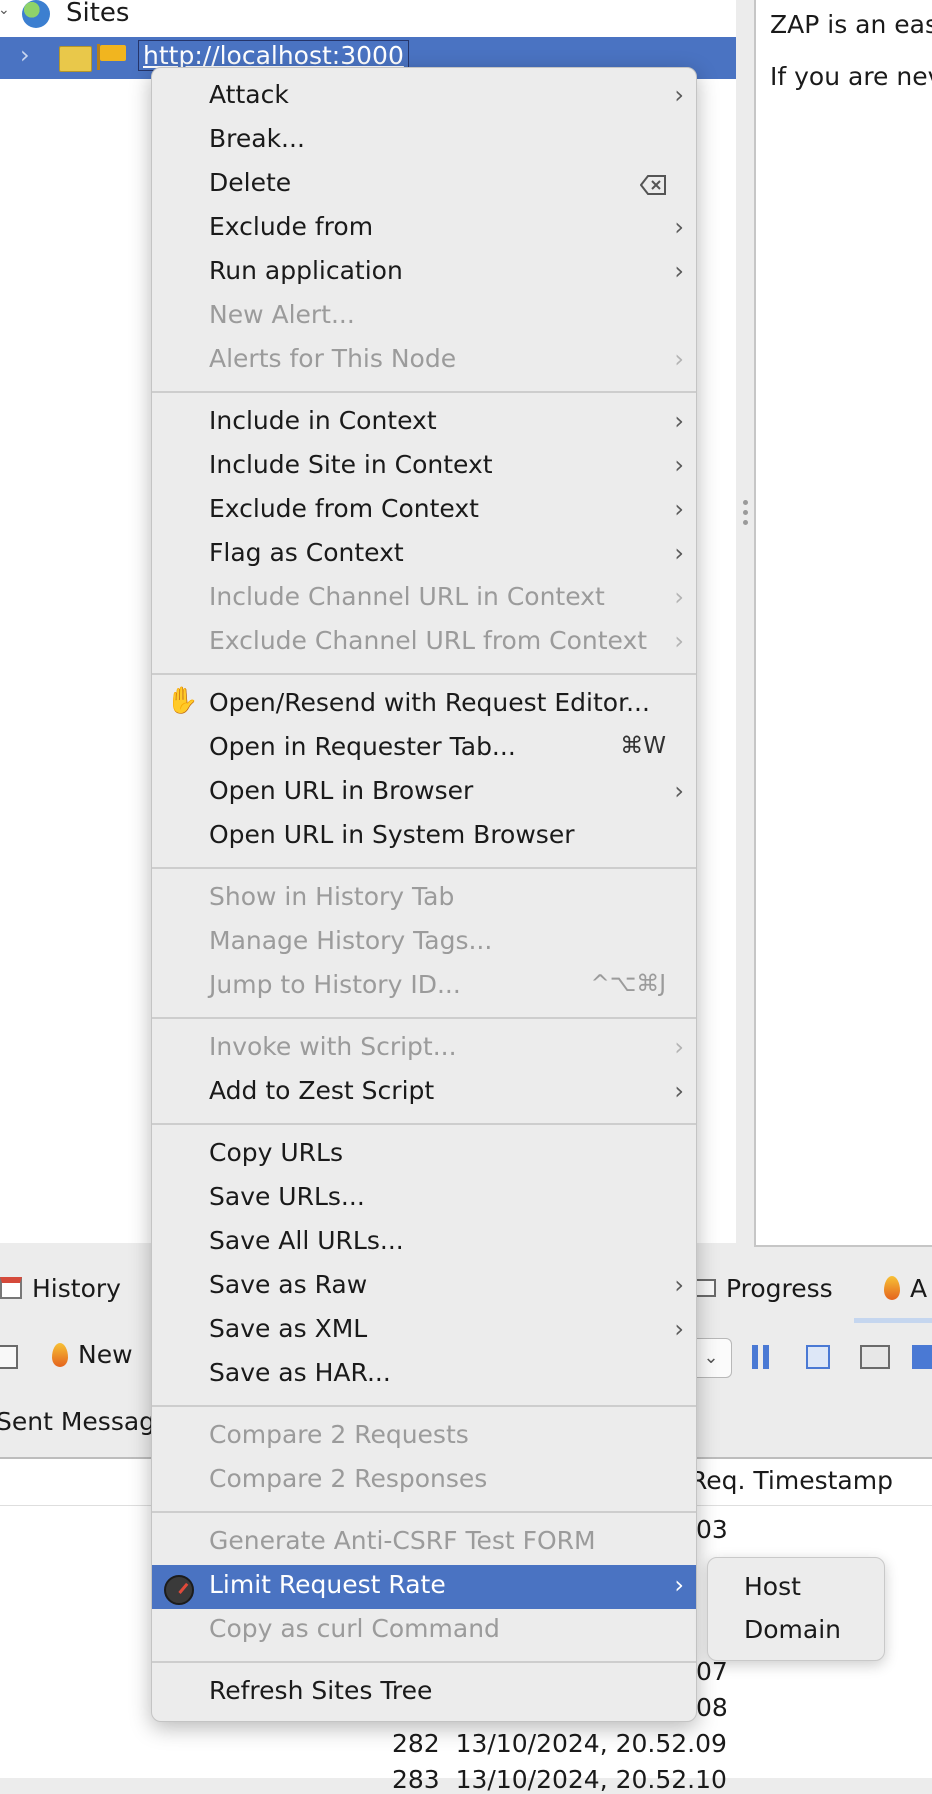 The width and height of the screenshot is (932, 1794). I want to click on tab-progress-label: Progress, so click(779, 1288).